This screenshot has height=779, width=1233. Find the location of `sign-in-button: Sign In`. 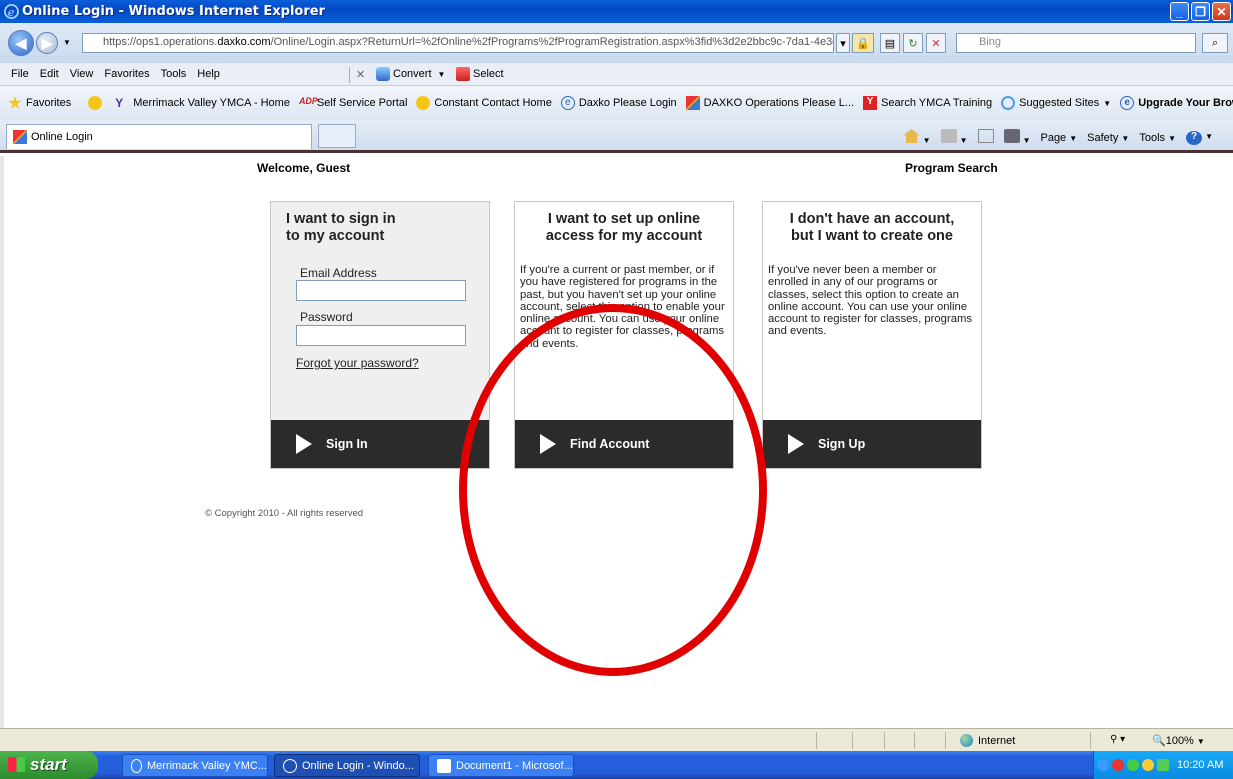

sign-in-button: Sign In is located at coordinates (380, 444).